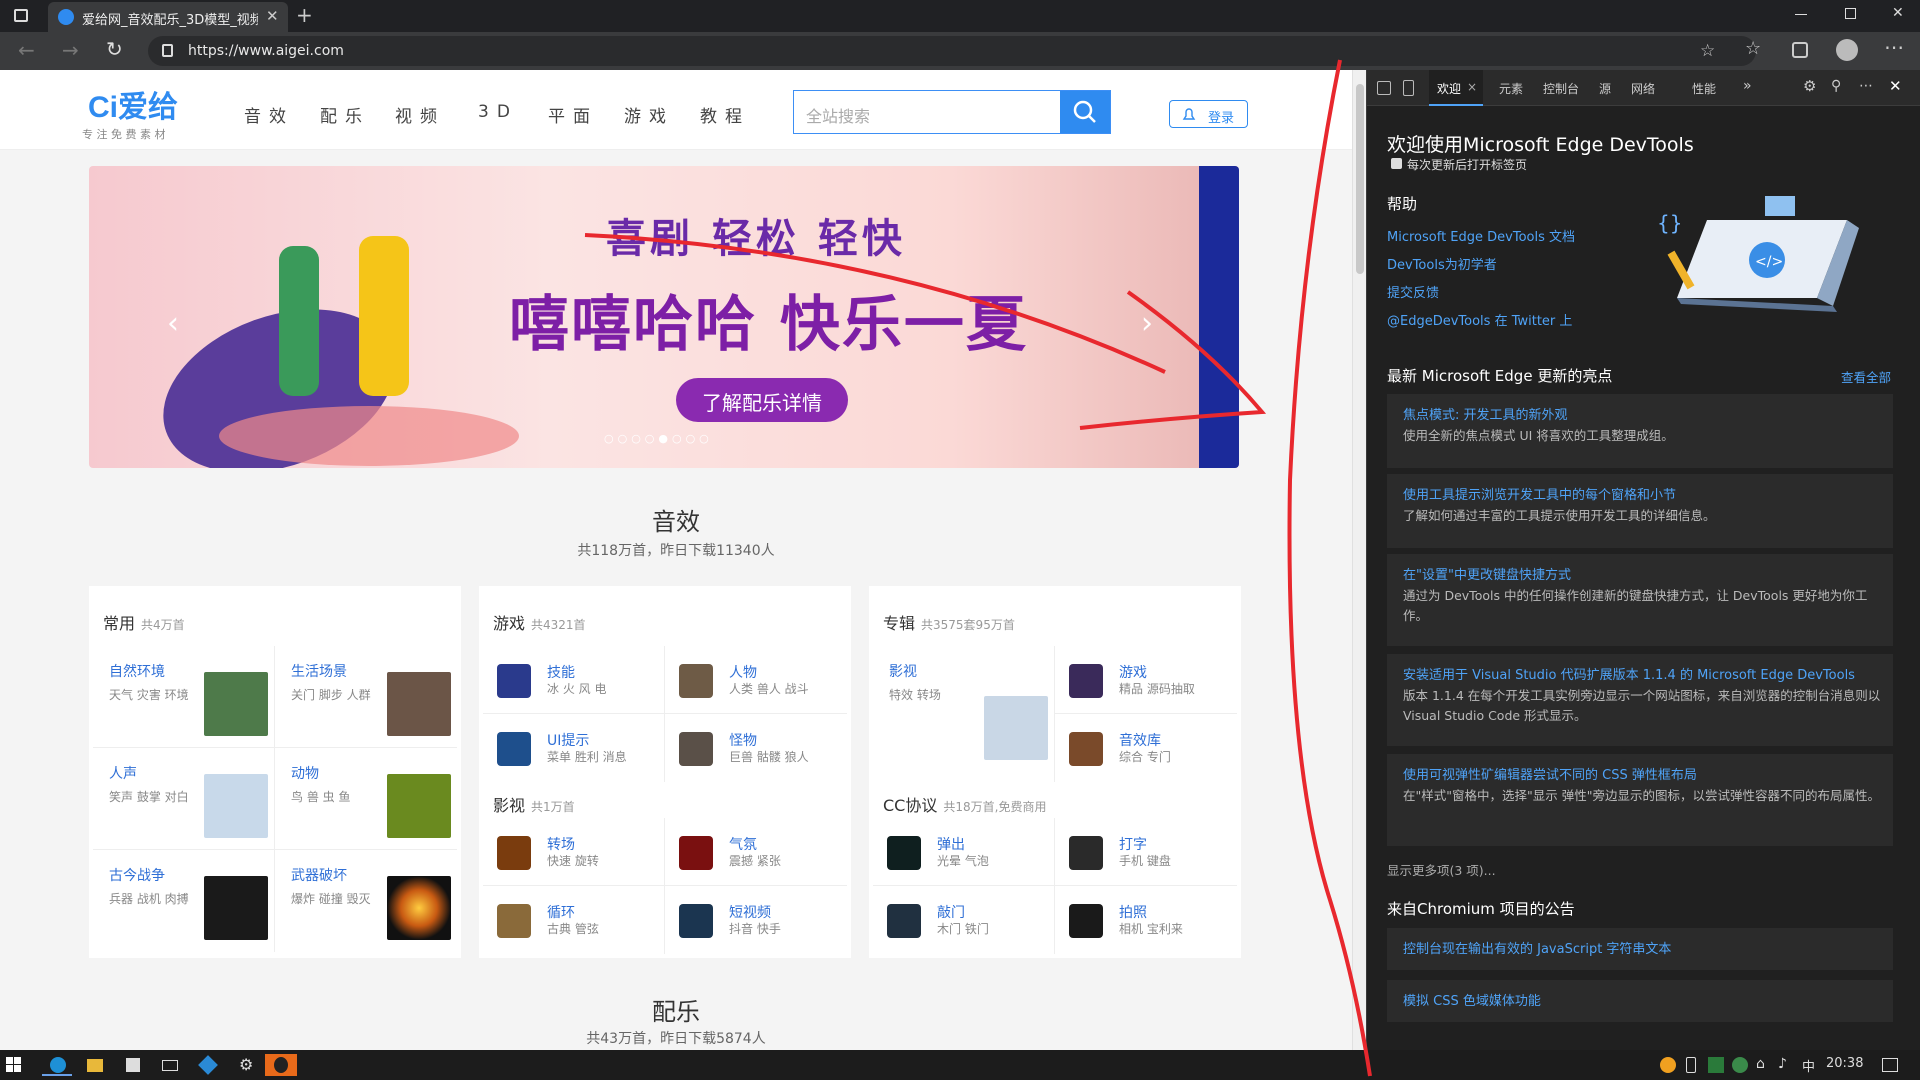 This screenshot has height=1080, width=1920. What do you see at coordinates (269, 114) in the screenshot?
I see `nav-sound: 音效` at bounding box center [269, 114].